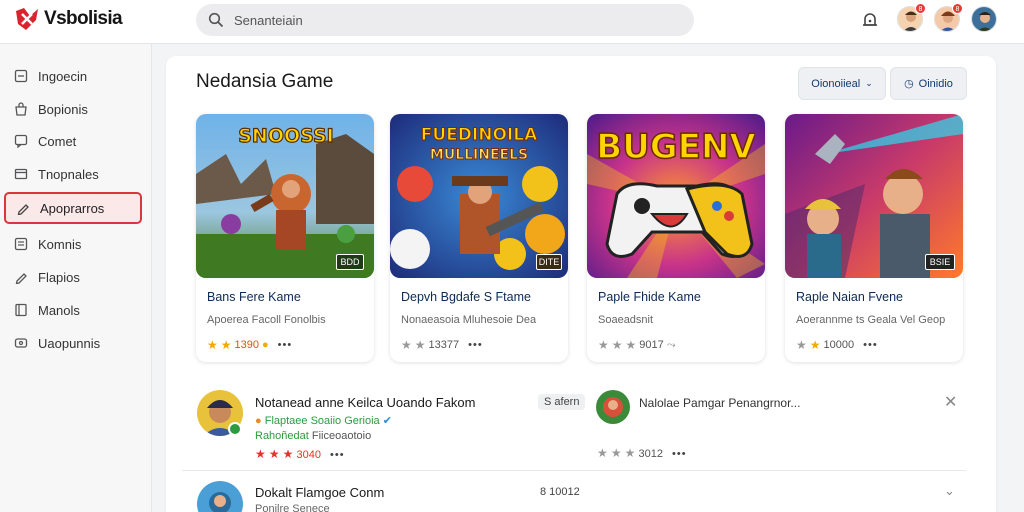 This screenshot has height=512, width=1024. I want to click on list-icon, so click(21, 244).